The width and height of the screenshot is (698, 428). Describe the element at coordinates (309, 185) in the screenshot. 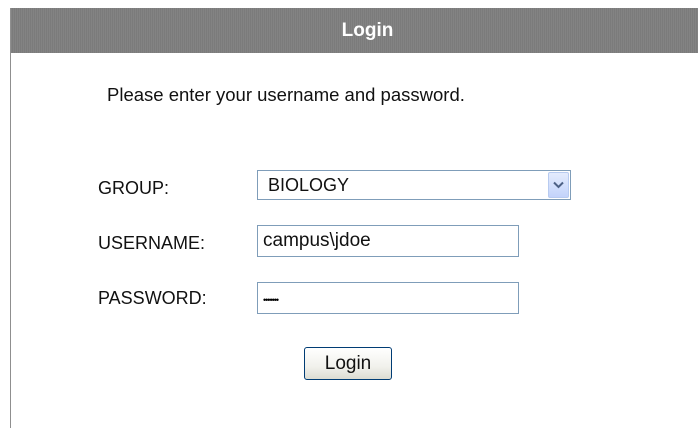

I see `group-select-value: BIOLOGY` at that location.